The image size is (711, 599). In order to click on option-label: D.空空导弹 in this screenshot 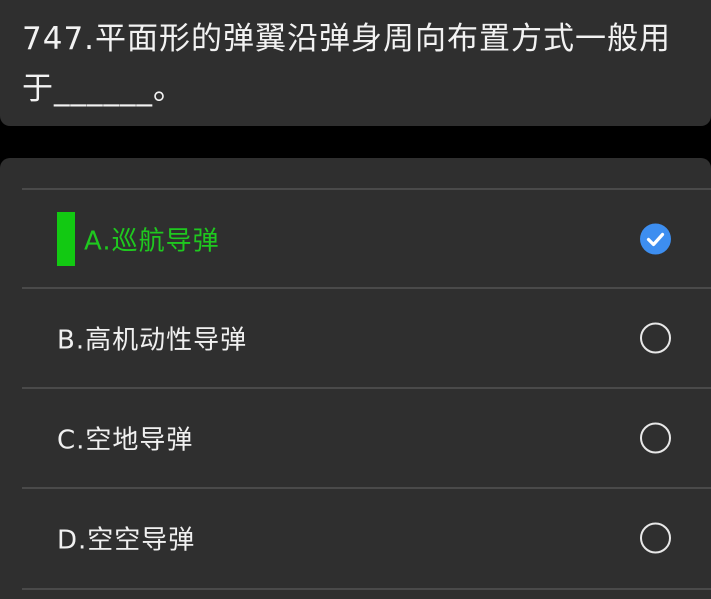, I will do `click(126, 540)`.